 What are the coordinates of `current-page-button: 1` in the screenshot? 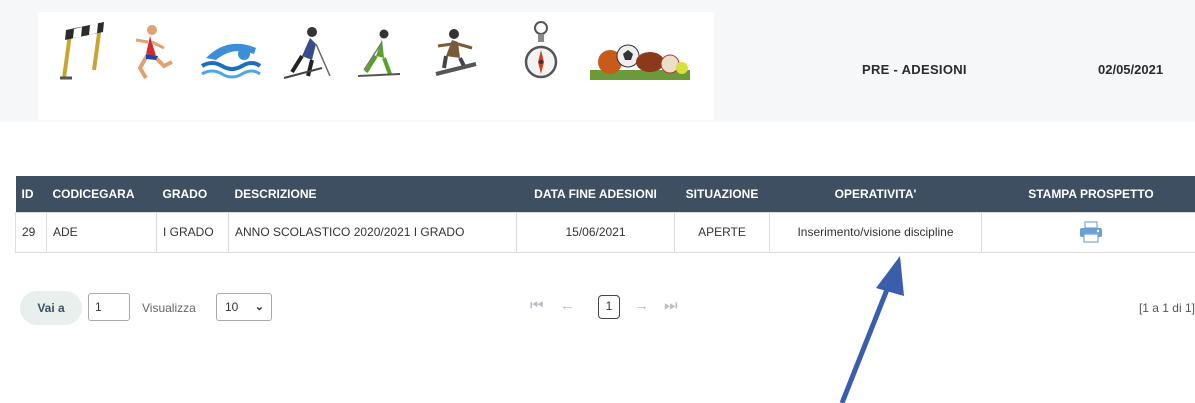 It's located at (609, 307).